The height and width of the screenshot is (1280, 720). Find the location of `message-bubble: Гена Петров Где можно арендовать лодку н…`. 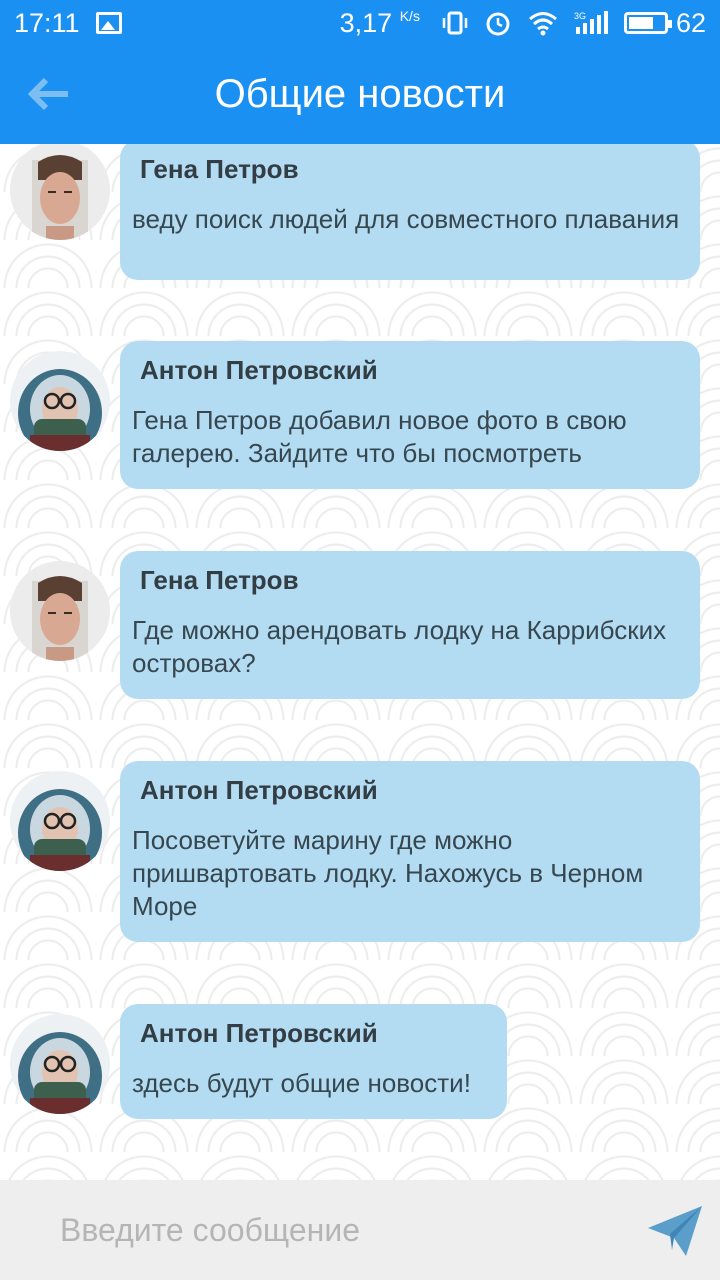

message-bubble: Гена Петров Где можно арендовать лодку н… is located at coordinates (410, 625).